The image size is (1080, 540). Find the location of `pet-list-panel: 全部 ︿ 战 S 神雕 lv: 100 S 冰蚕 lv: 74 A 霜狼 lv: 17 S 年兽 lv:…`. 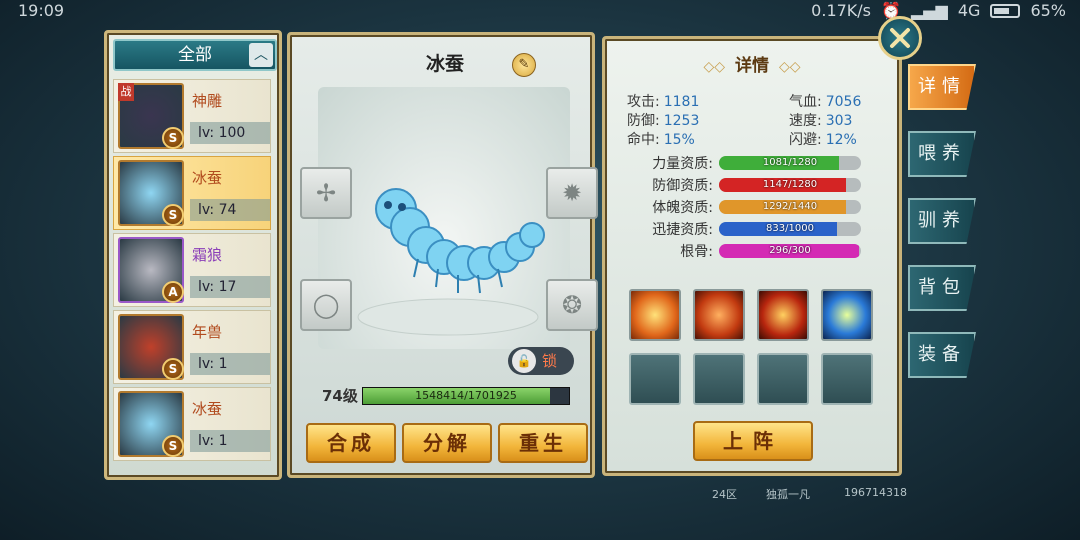

pet-list-panel: 全部 ︿ 战 S 神雕 lv: 100 S 冰蚕 lv: 74 A 霜狼 lv: 17 S 年兽 lv:… is located at coordinates (193, 255).